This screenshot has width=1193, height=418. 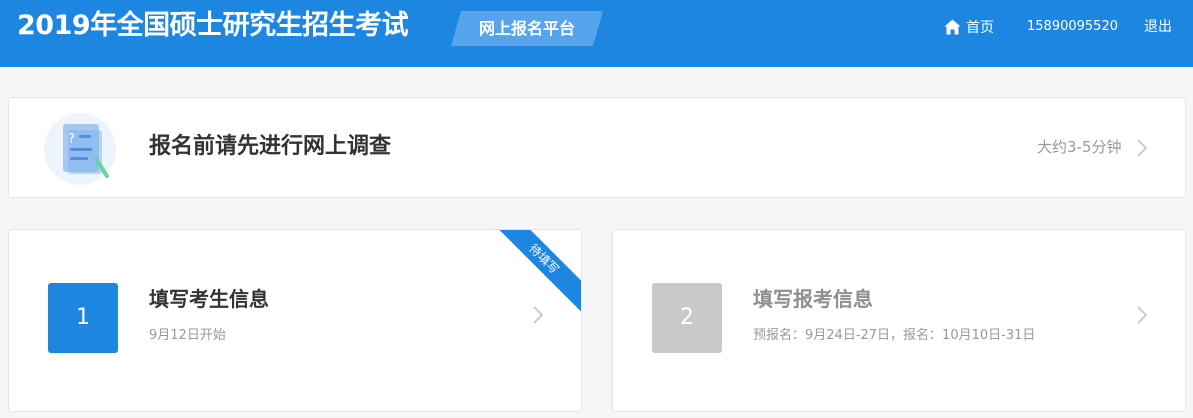 What do you see at coordinates (952, 27) in the screenshot?
I see `home-icon` at bounding box center [952, 27].